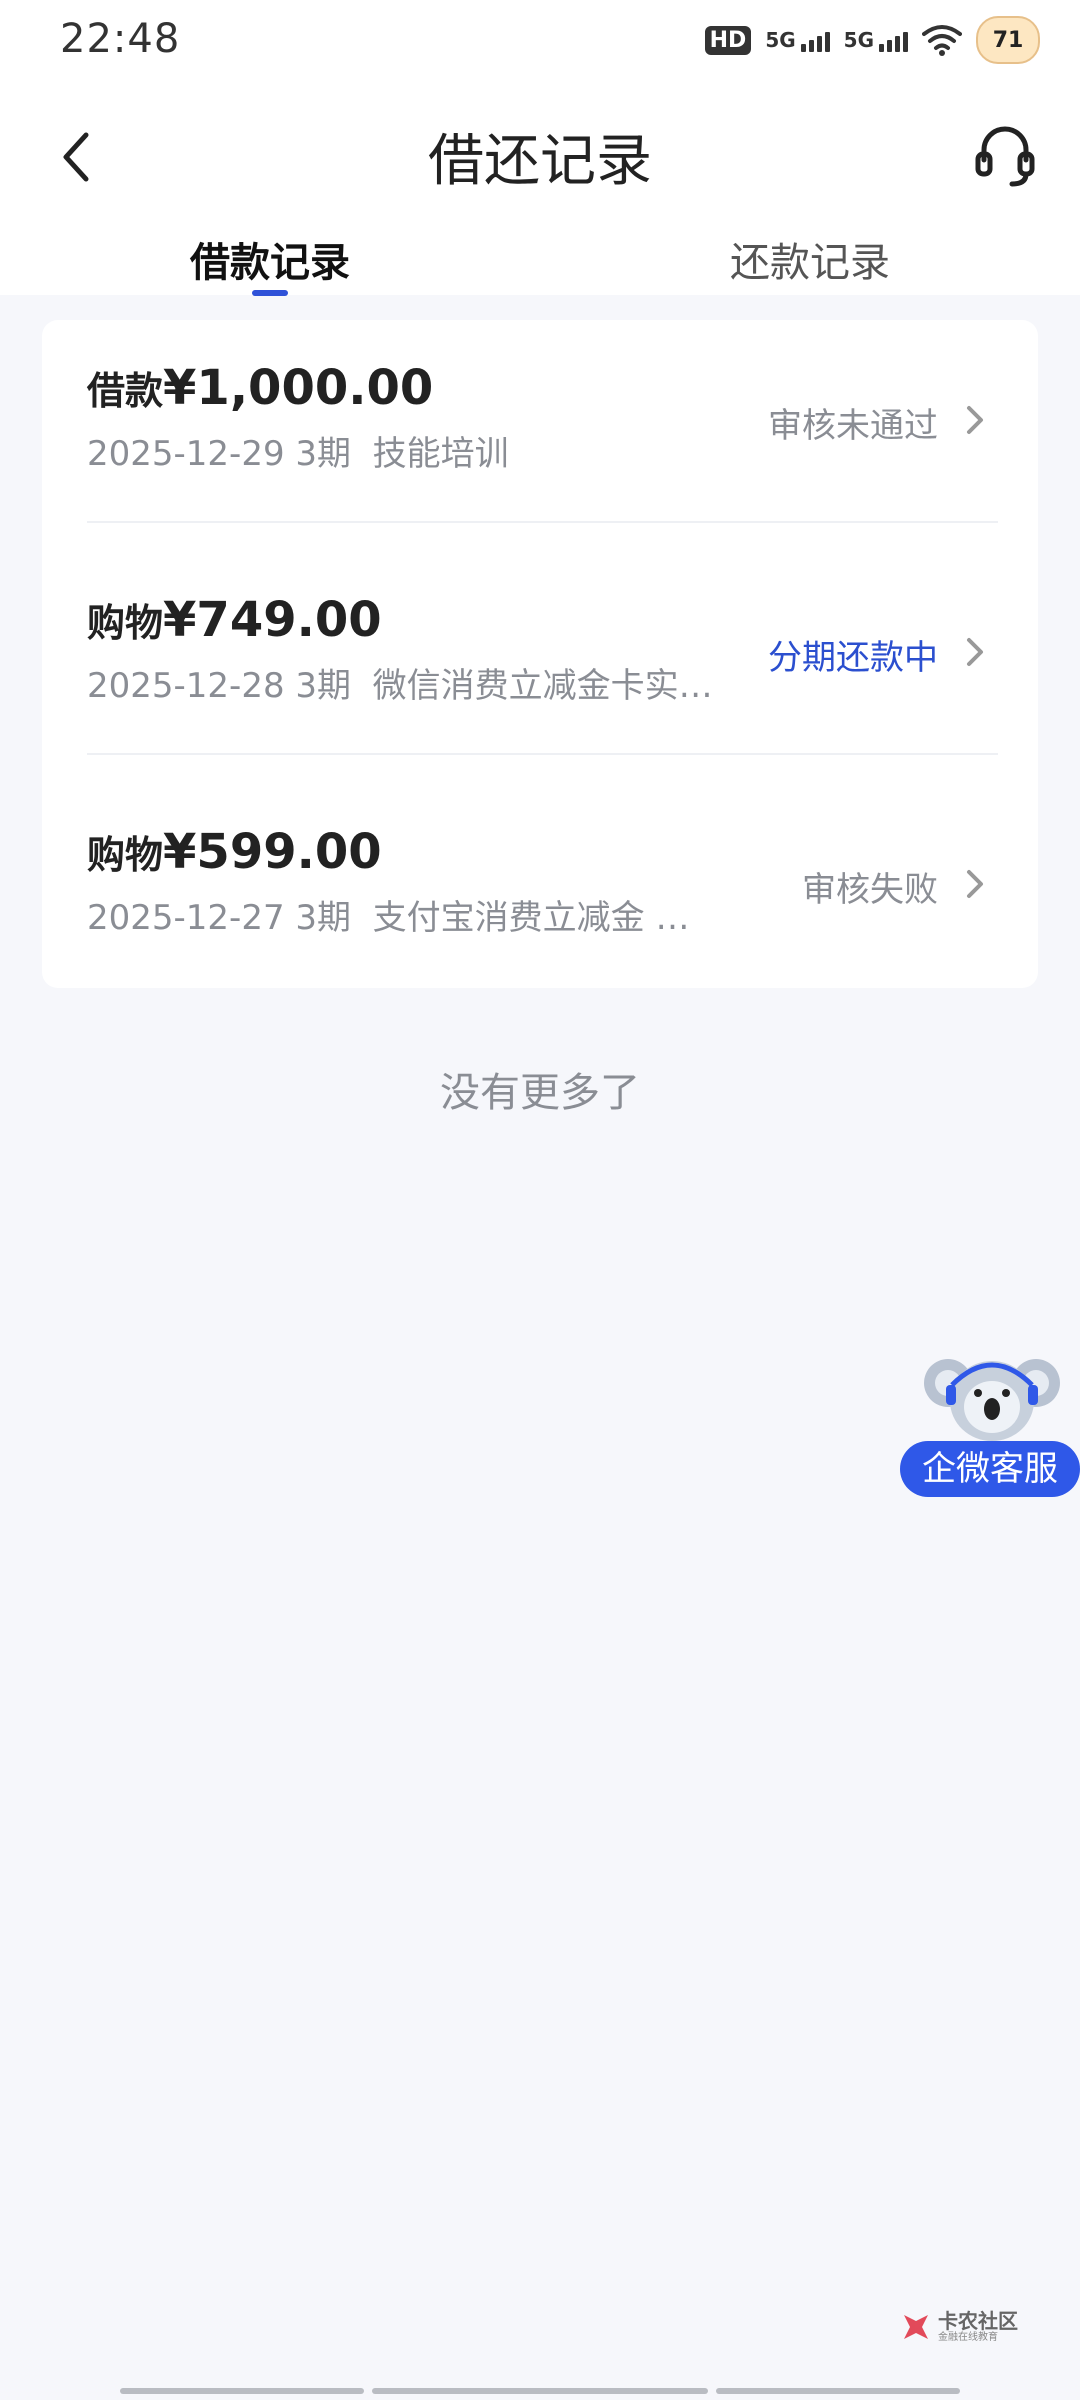 The width and height of the screenshot is (1080, 2400). Describe the element at coordinates (942, 40) in the screenshot. I see `wifi-icon` at that location.